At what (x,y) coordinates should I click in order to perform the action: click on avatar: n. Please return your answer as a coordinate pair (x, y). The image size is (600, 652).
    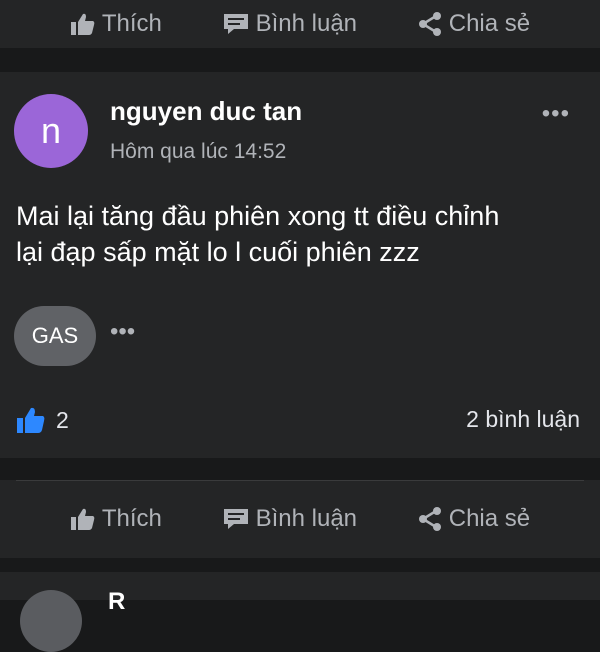
    Looking at the image, I should click on (51, 131).